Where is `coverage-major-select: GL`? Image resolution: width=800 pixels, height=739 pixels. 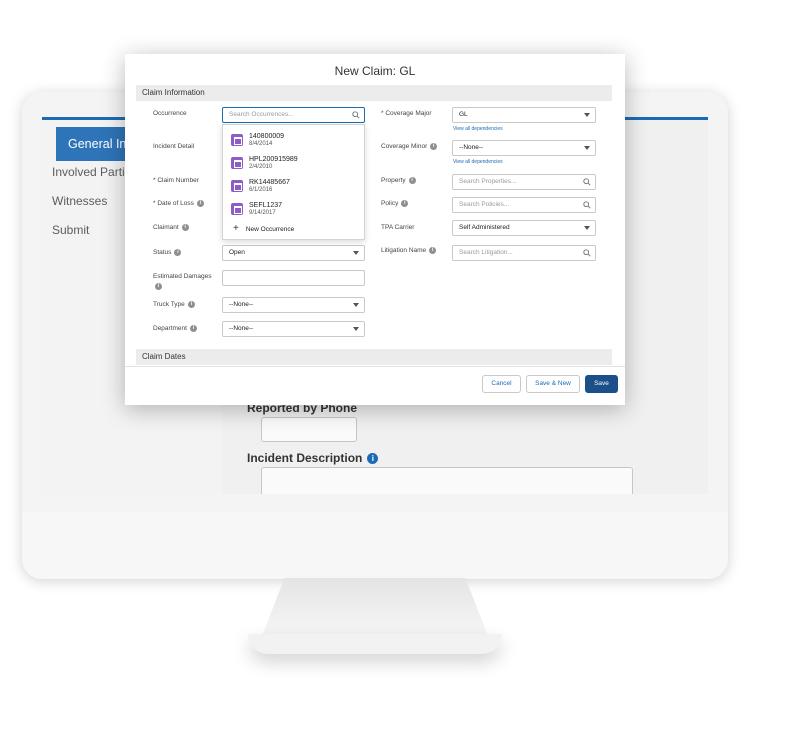
coverage-major-select: GL is located at coordinates (524, 115).